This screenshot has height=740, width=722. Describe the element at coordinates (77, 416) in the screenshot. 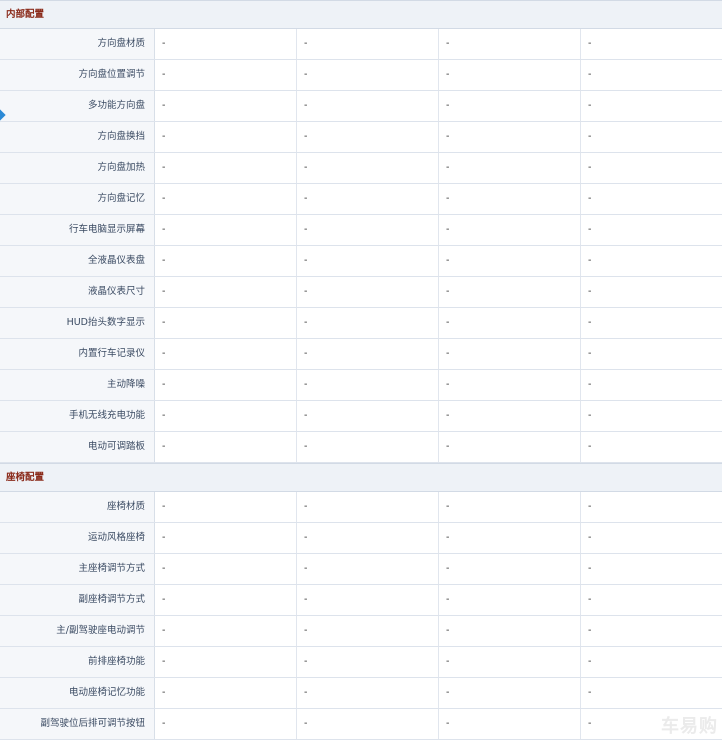

I see `spec-label: 手机无线充电功能` at that location.